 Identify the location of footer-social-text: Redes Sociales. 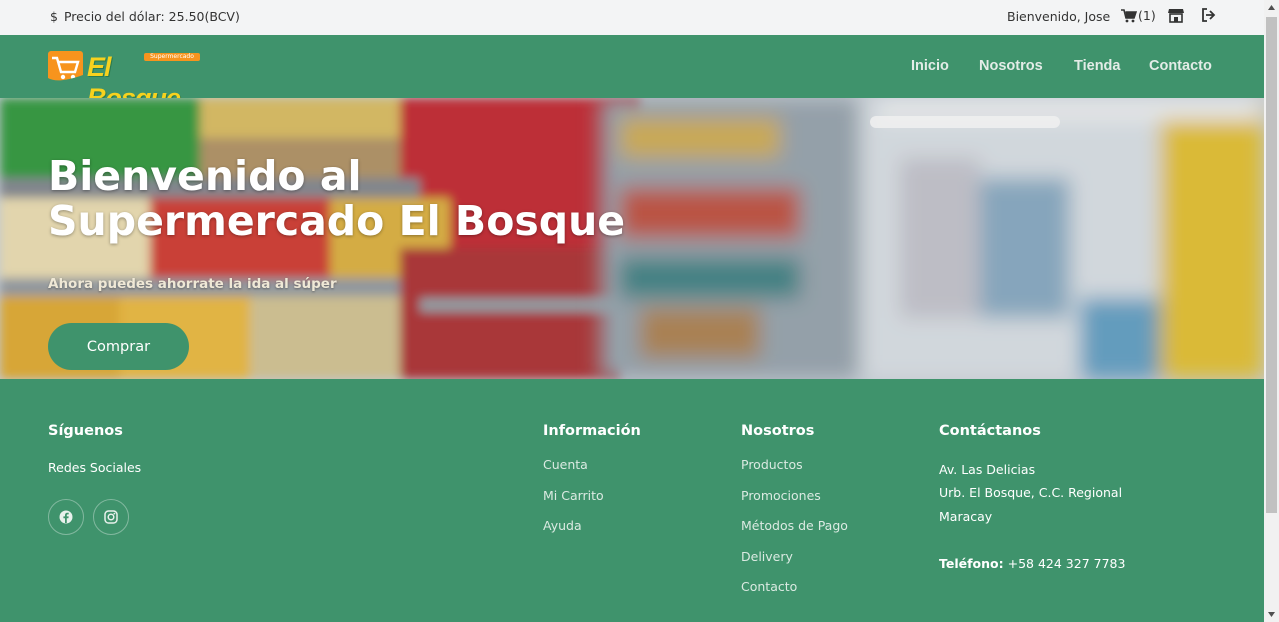
(95, 467).